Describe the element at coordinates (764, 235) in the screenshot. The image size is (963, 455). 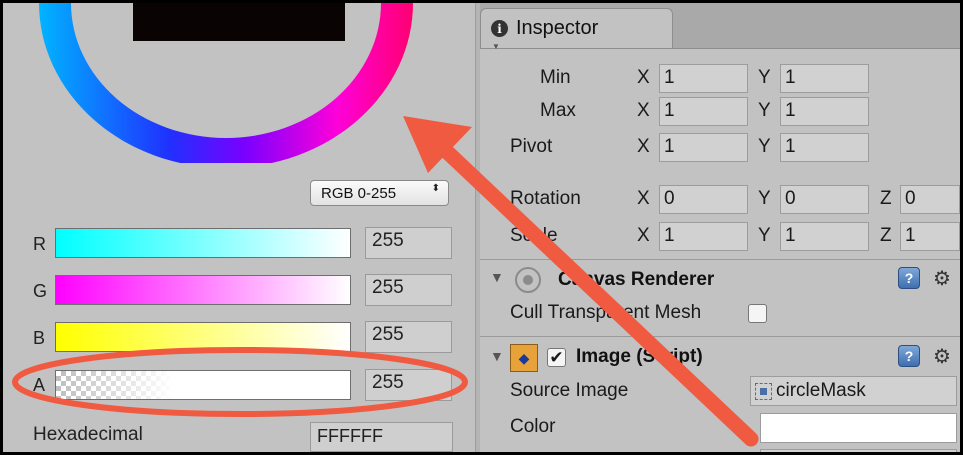
I see `scale-y-axis: Y` at that location.